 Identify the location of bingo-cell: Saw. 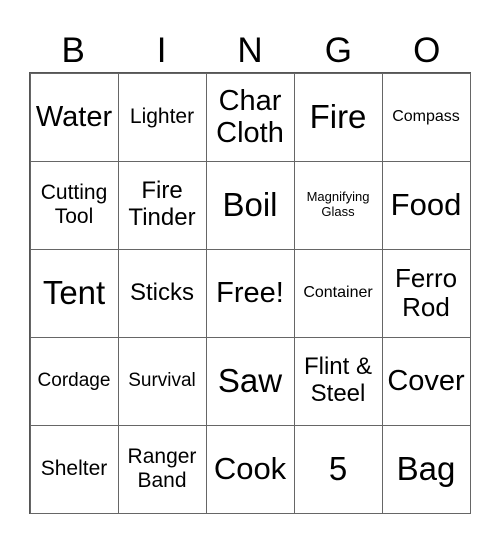
(250, 381).